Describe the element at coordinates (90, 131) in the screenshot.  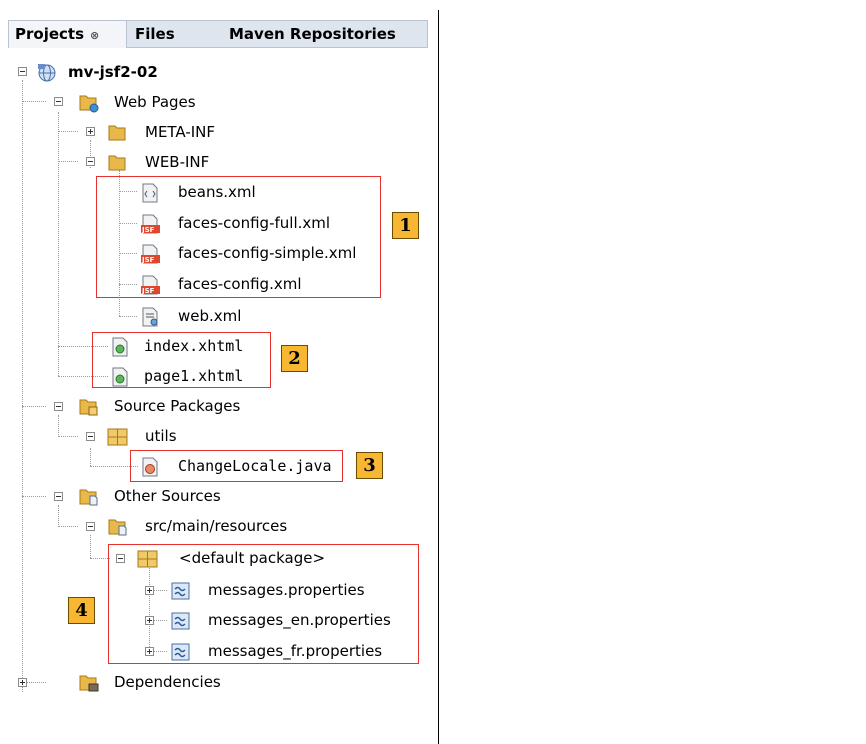
I see `meta-inf-expand-toggle` at that location.